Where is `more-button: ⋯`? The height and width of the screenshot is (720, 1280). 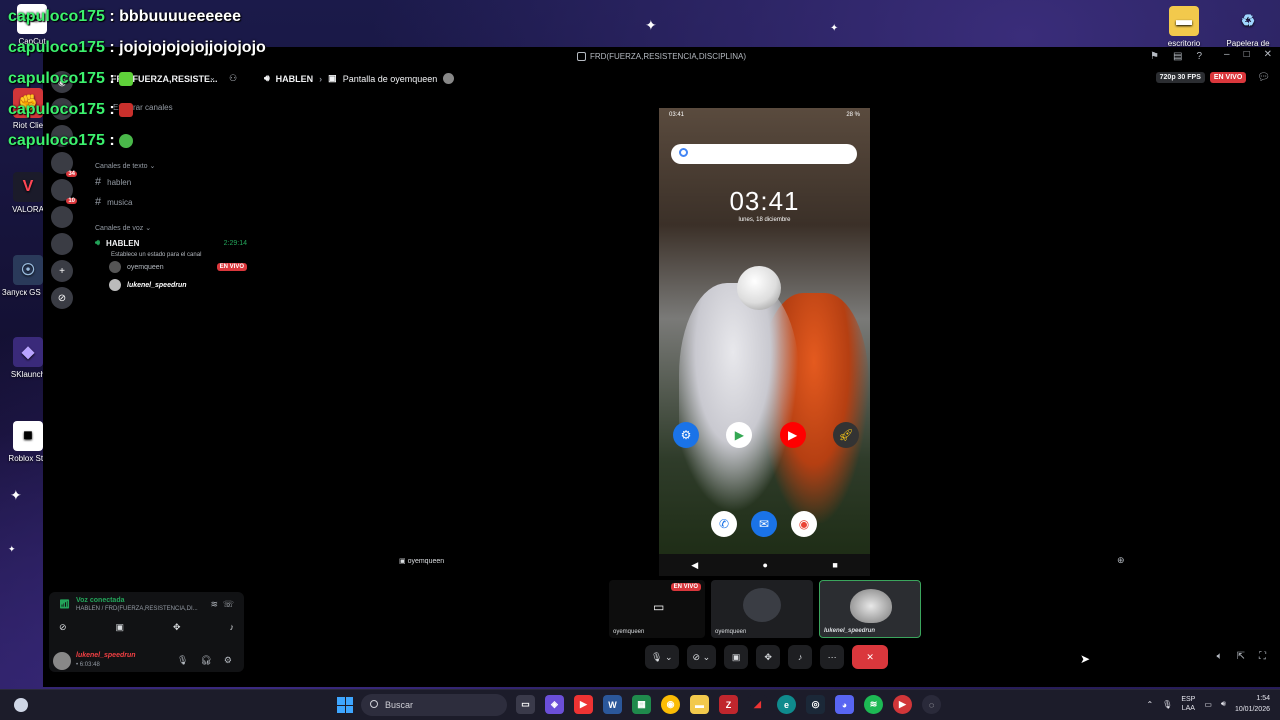
more-button: ⋯ is located at coordinates (832, 657).